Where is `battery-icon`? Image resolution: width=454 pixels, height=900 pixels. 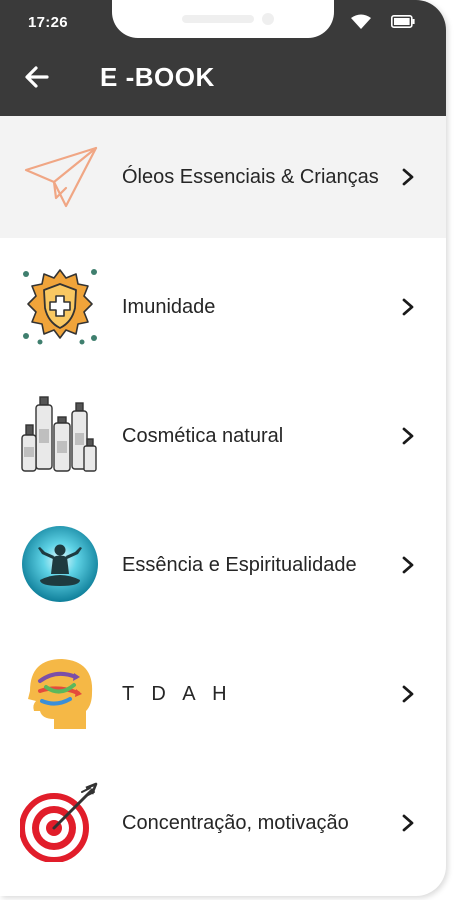 battery-icon is located at coordinates (403, 21).